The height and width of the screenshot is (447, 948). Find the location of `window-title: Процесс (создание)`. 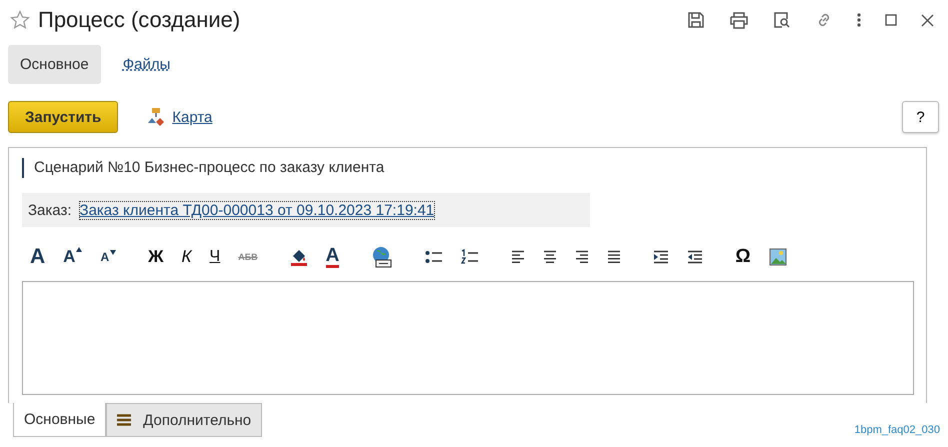

window-title: Процесс (создание) is located at coordinates (139, 20).